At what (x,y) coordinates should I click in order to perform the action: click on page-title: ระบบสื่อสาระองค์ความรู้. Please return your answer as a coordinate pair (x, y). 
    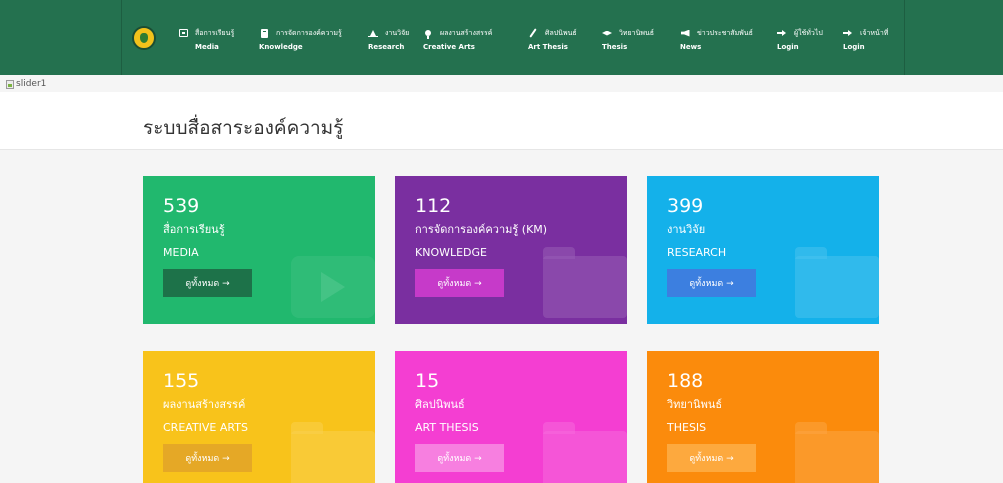
    Looking at the image, I should click on (243, 128).